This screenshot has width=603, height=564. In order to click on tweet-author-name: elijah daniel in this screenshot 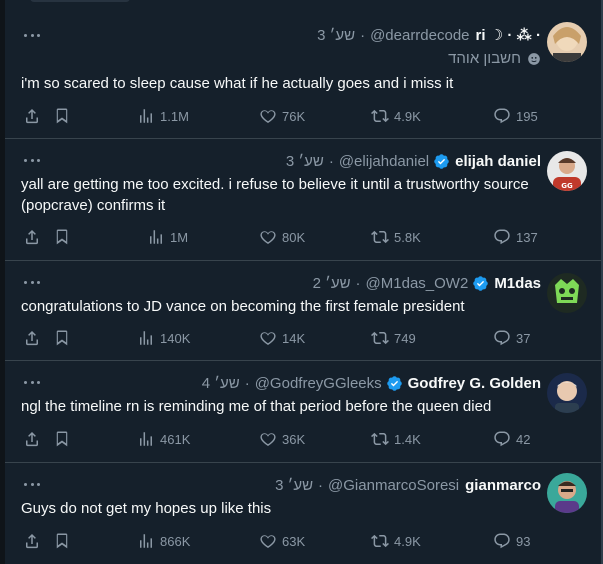, I will do `click(498, 161)`.